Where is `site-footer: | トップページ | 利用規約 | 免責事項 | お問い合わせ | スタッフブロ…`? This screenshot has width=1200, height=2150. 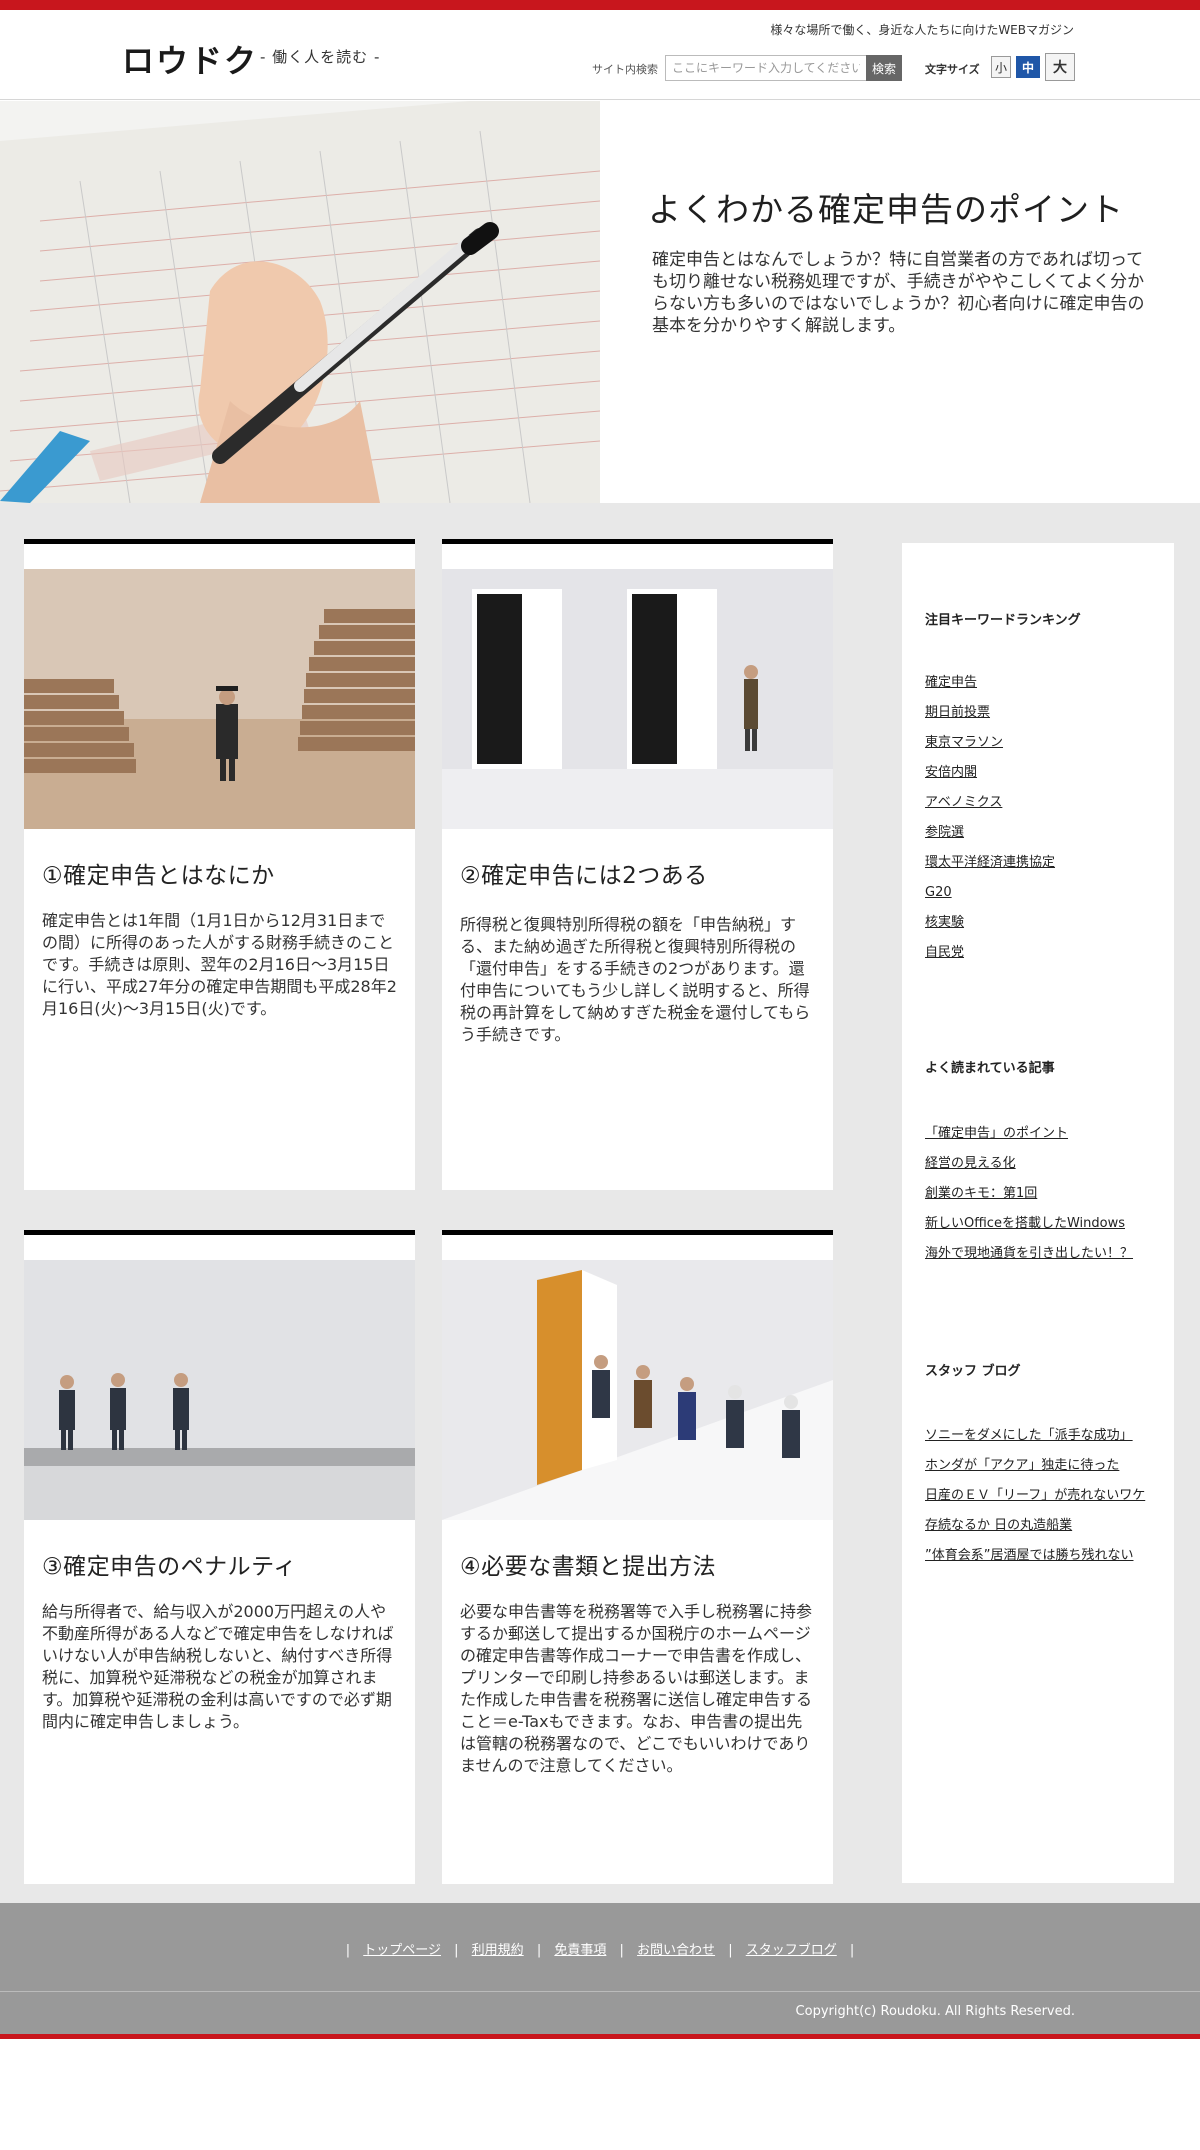
site-footer: | トップページ | 利用規約 | 免責事項 | お問い合わせ | スタッフブロ… is located at coordinates (600, 1968).